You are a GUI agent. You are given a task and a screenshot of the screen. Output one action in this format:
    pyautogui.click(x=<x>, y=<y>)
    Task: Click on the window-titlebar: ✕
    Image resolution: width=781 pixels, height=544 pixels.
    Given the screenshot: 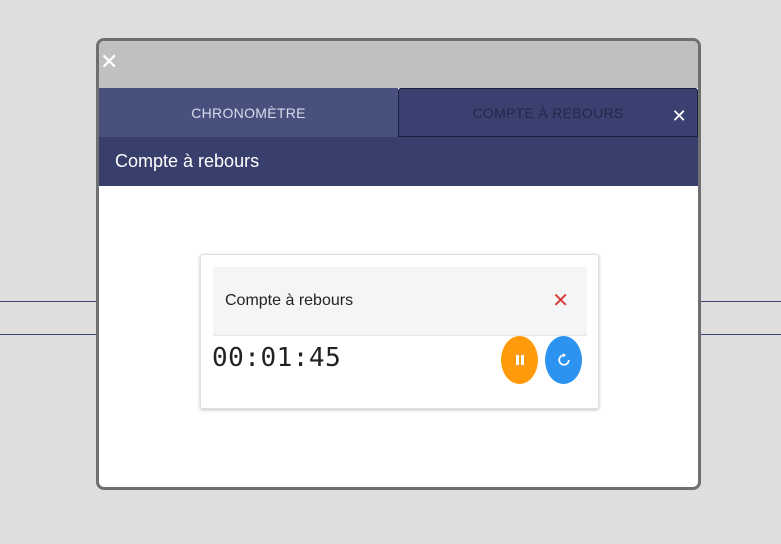 What is the action you would take?
    pyautogui.click(x=398, y=64)
    